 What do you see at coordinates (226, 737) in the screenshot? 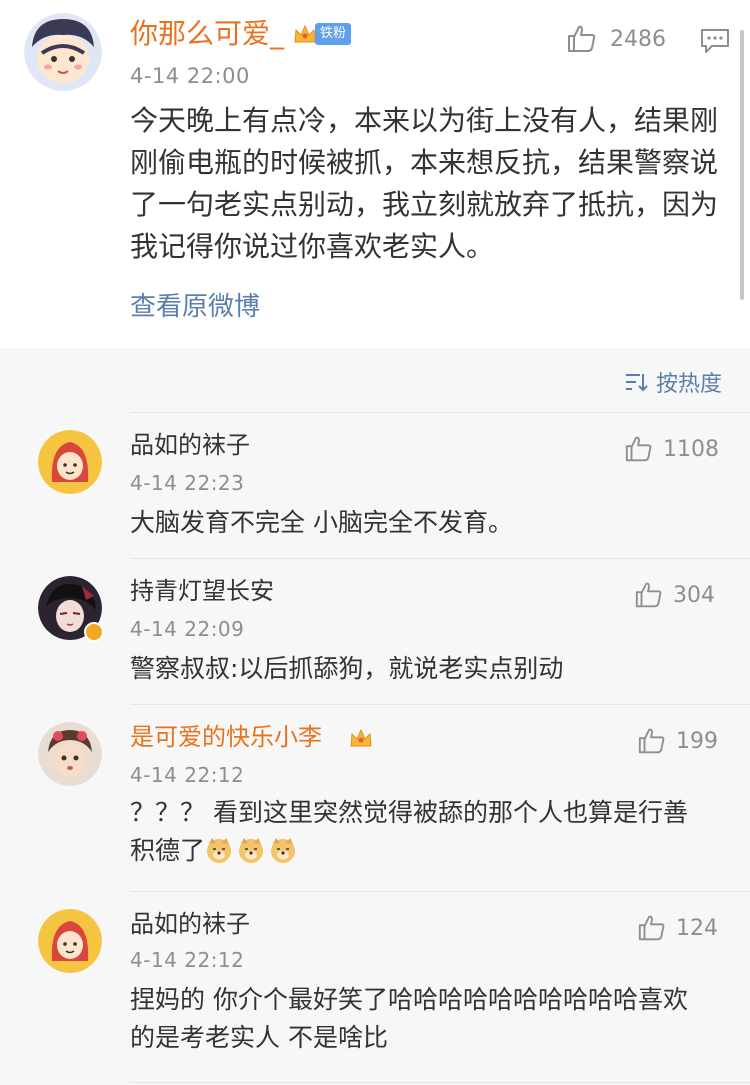
I see `commenter-name: 是可爱的快乐小李` at bounding box center [226, 737].